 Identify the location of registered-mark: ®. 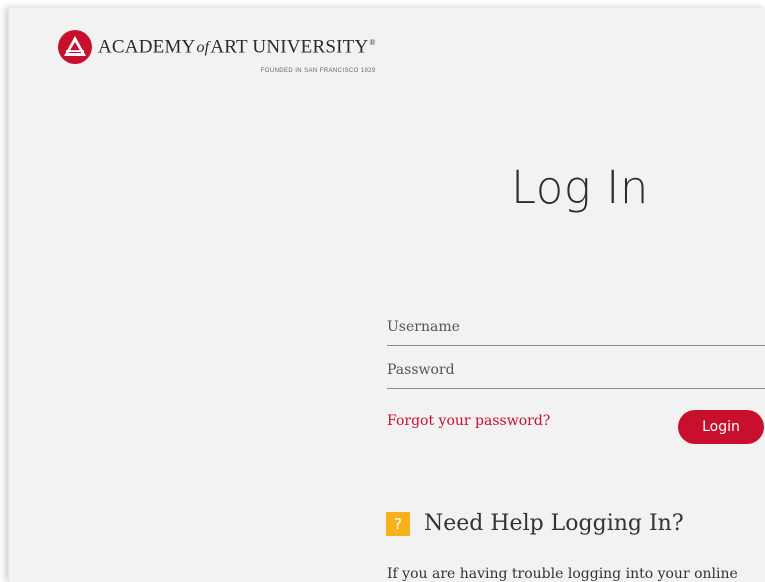
(372, 42).